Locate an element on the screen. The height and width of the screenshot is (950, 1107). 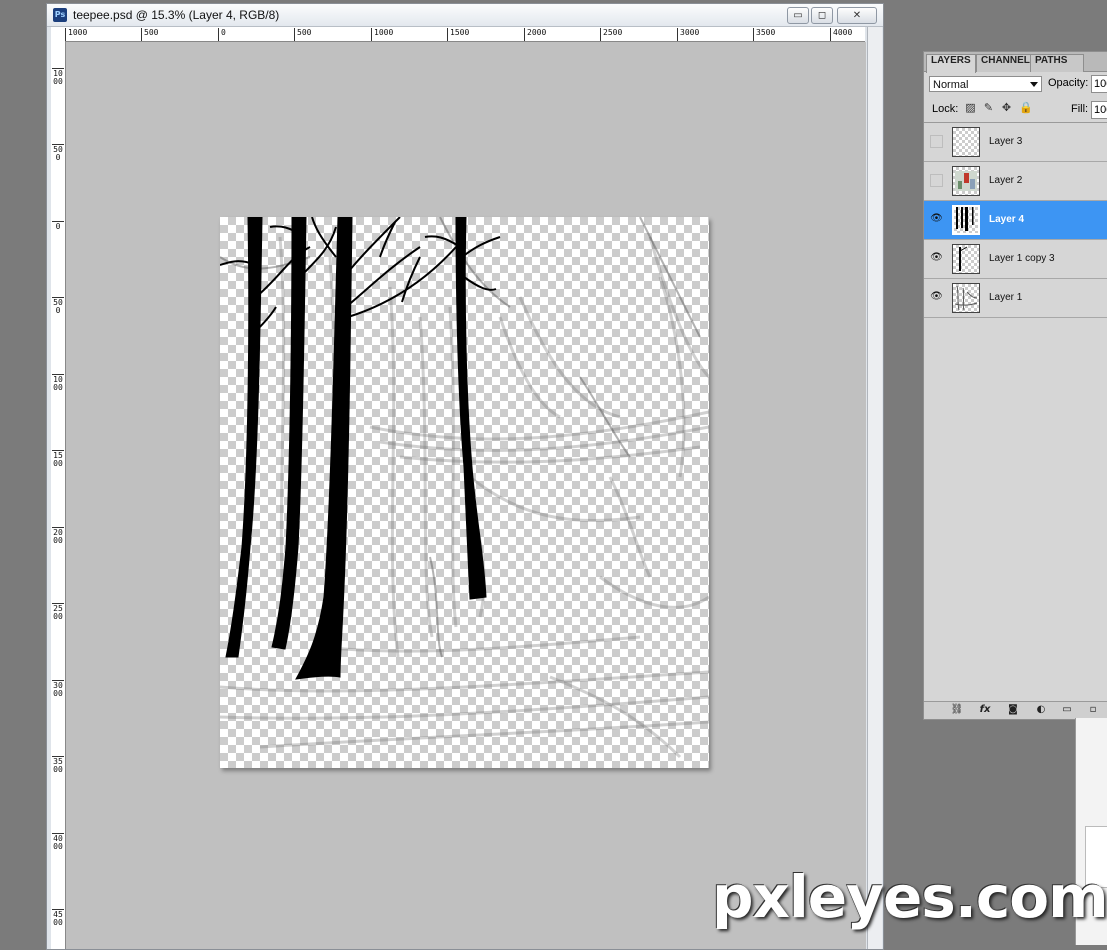
layer-name: Layer 1 is located at coordinates (1006, 297).